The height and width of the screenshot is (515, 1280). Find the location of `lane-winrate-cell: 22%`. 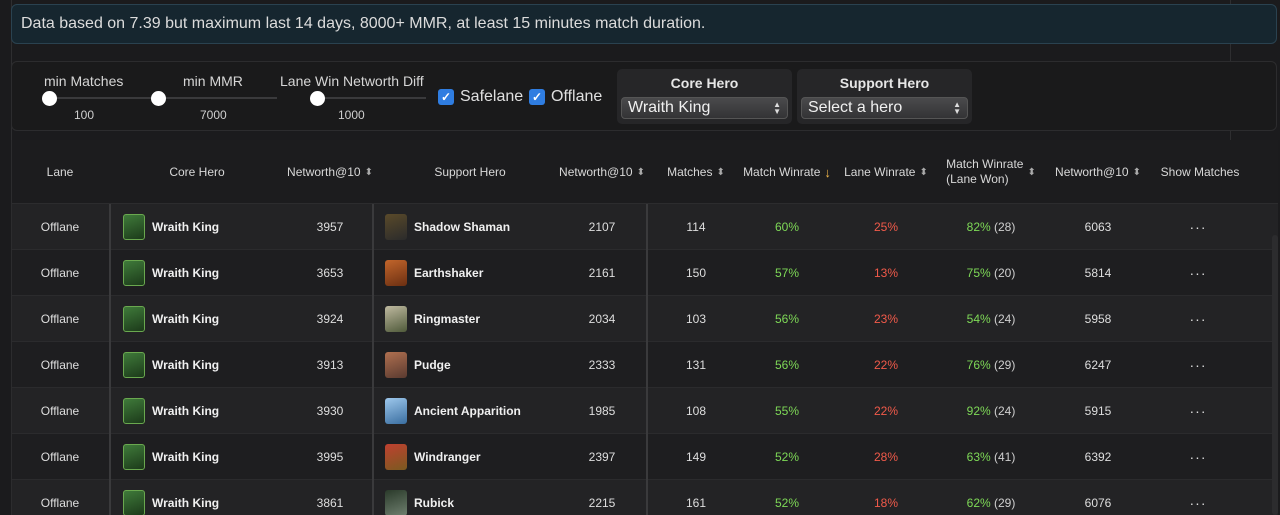

lane-winrate-cell: 22% is located at coordinates (886, 411).